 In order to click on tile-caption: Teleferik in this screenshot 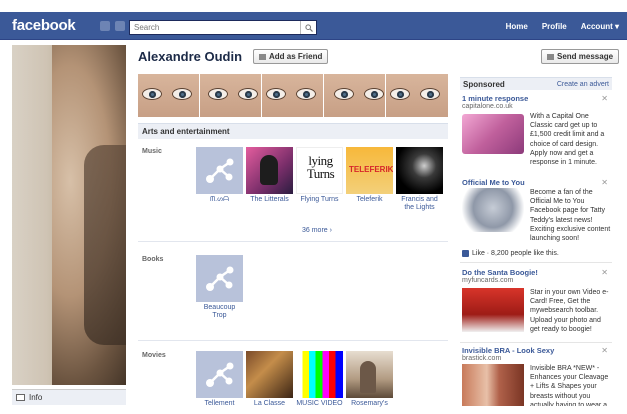, I will do `click(369, 199)`.